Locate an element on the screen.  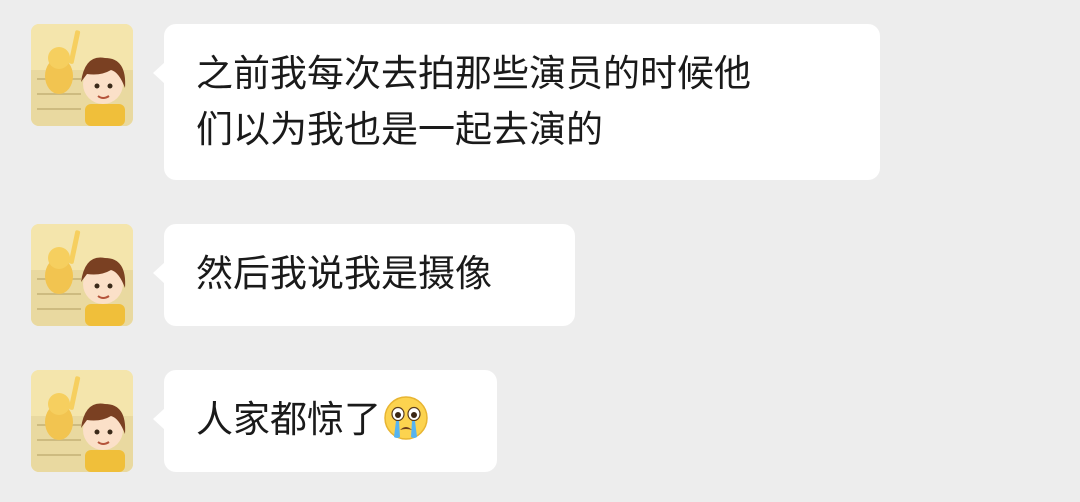
message-bubble: 人家都惊了 is located at coordinates (325, 421).